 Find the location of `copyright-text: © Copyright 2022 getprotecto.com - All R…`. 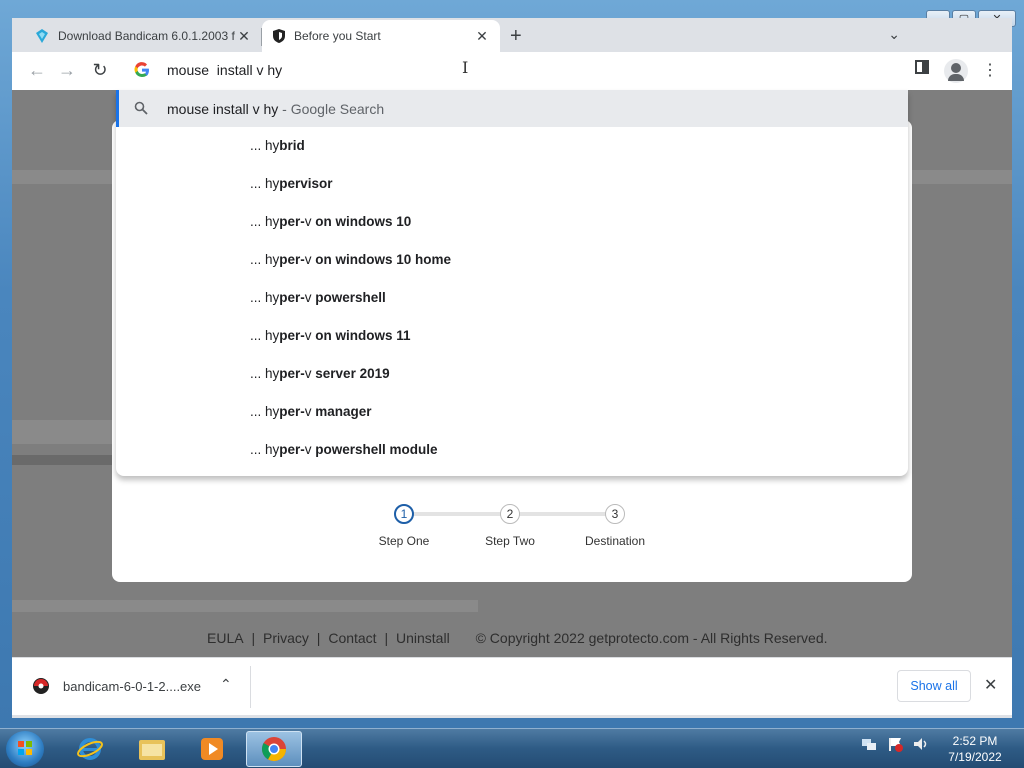

copyright-text: © Copyright 2022 getprotecto.com - All R… is located at coordinates (651, 638).